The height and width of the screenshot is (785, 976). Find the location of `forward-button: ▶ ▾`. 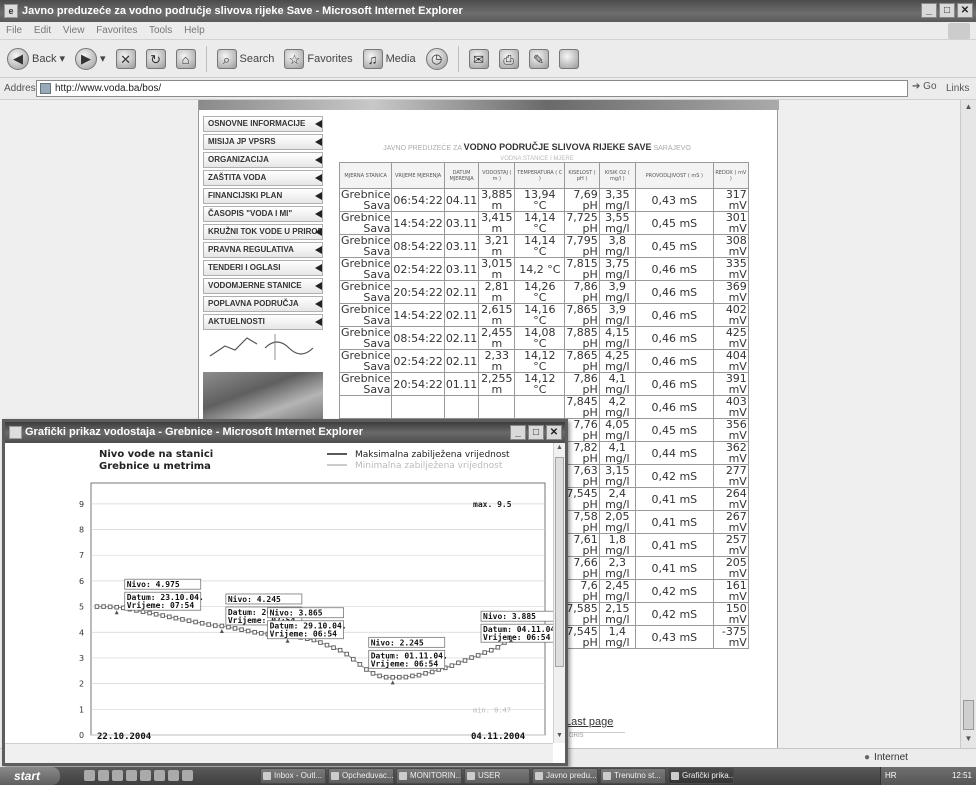

forward-button: ▶ ▾ is located at coordinates (90, 59).